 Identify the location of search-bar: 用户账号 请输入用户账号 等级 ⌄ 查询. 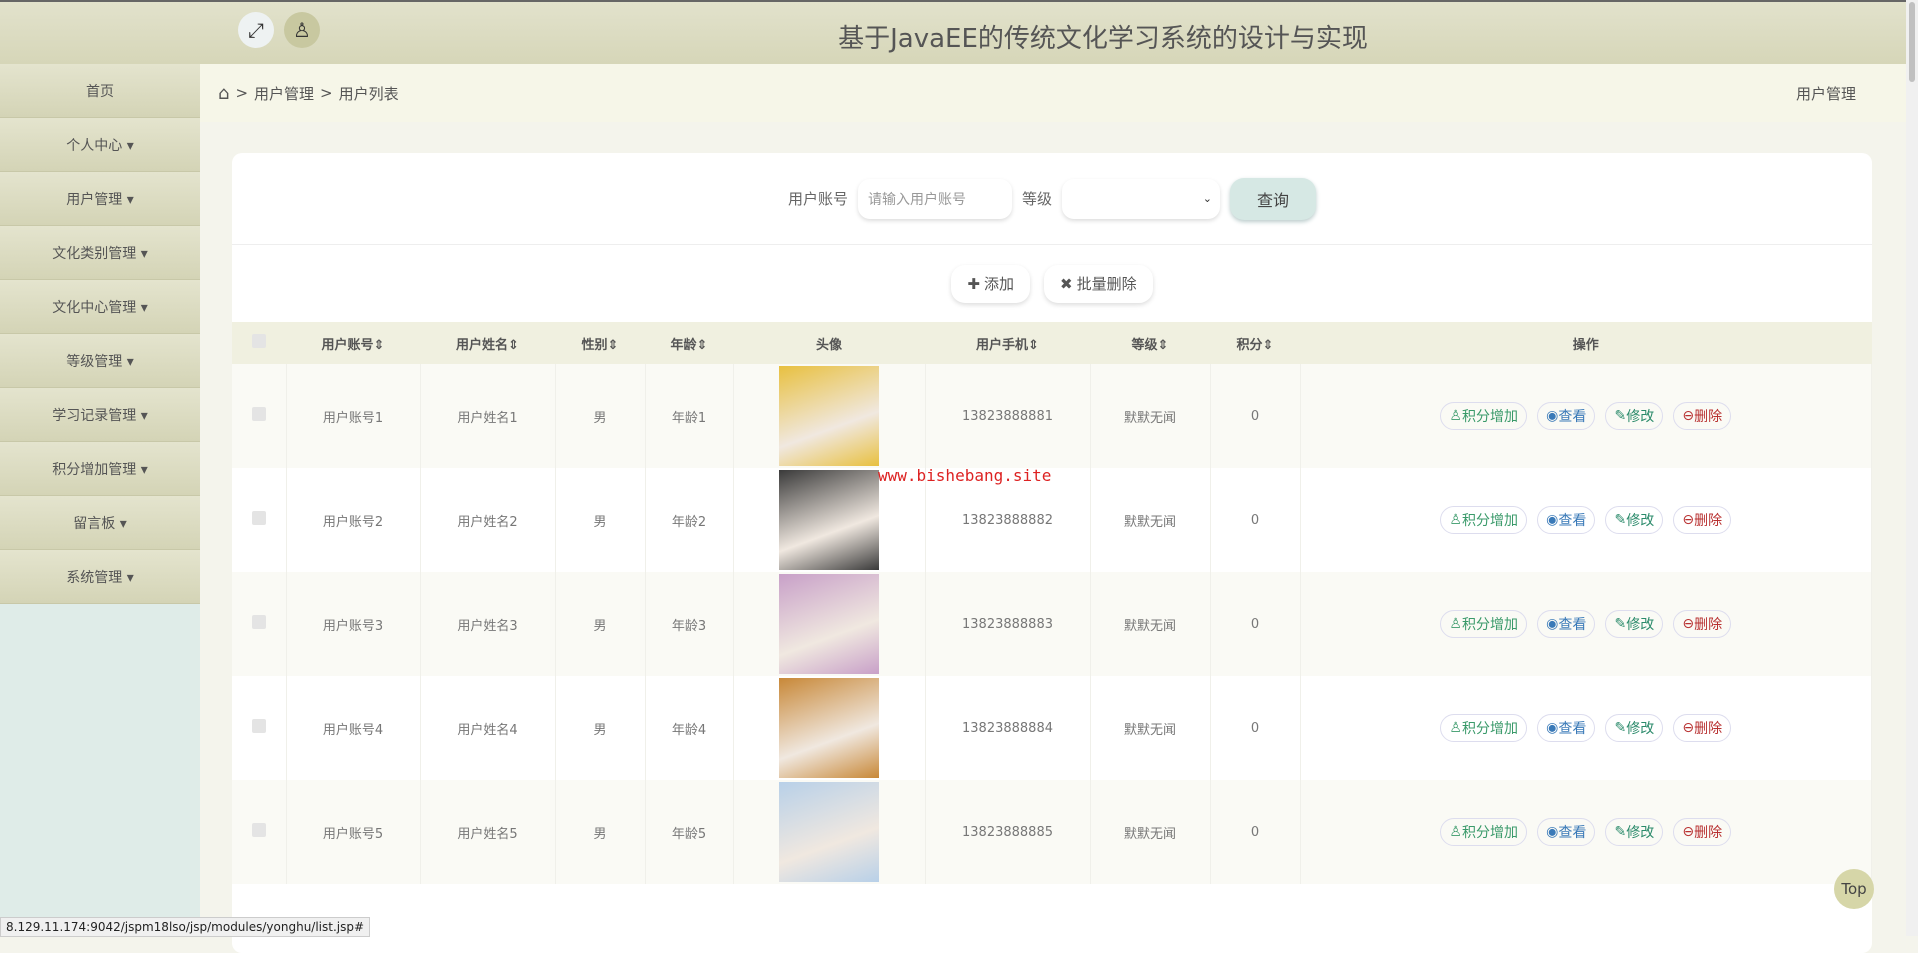
(1052, 199).